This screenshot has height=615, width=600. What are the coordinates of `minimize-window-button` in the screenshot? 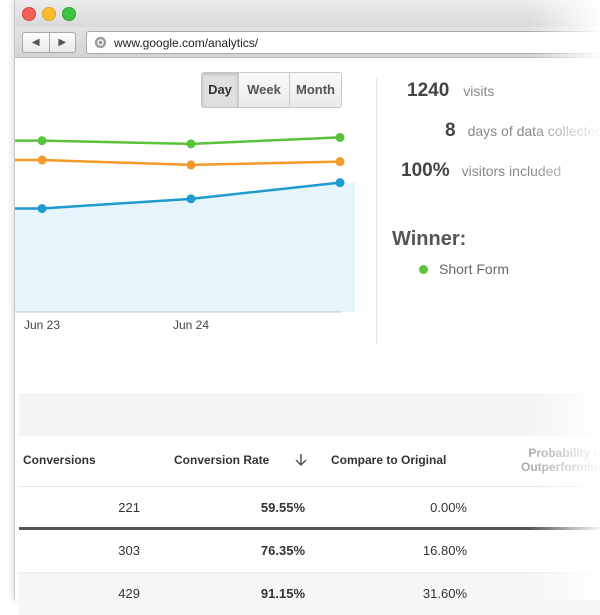 It's located at (49, 14).